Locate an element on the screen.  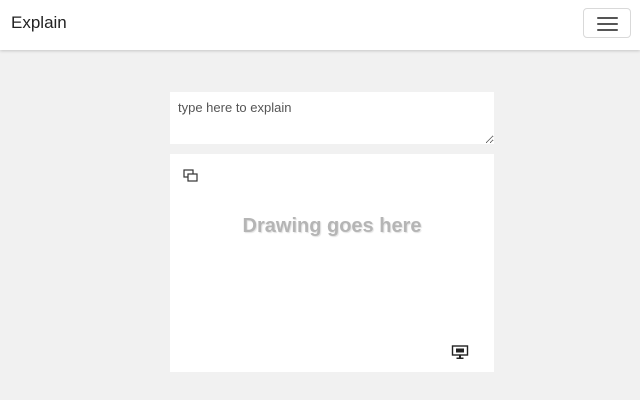
present-screen-icon is located at coordinates (460, 352).